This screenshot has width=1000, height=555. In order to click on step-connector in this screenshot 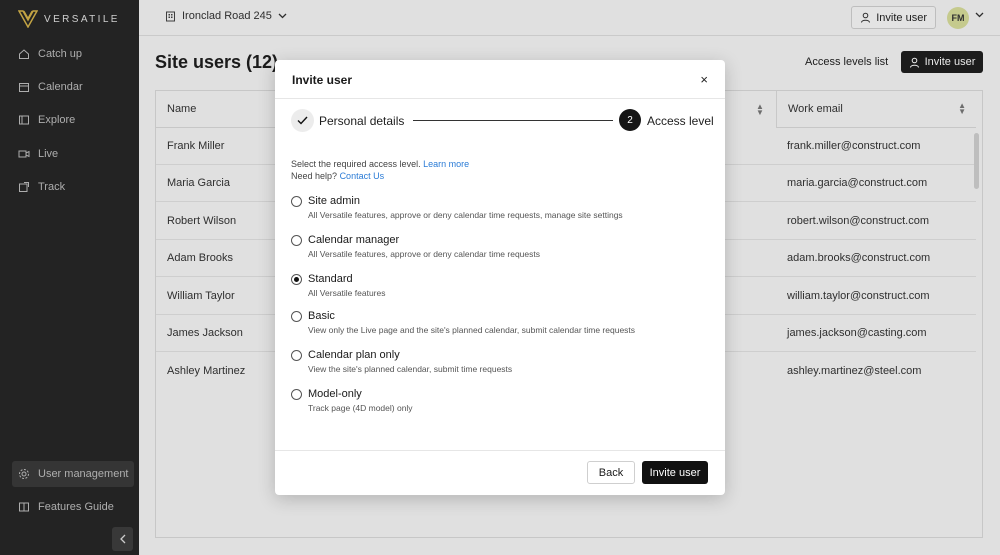, I will do `click(513, 120)`.